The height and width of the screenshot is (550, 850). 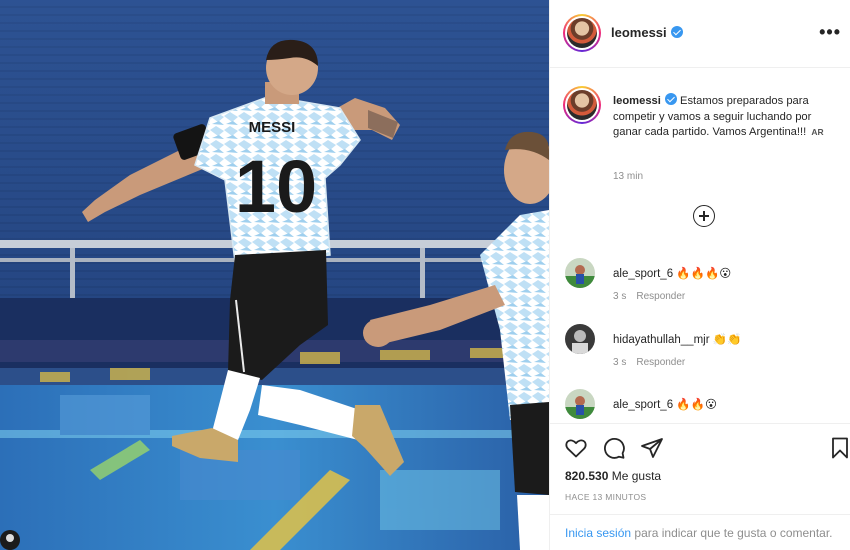 I want to click on author-avatar, so click(x=582, y=33).